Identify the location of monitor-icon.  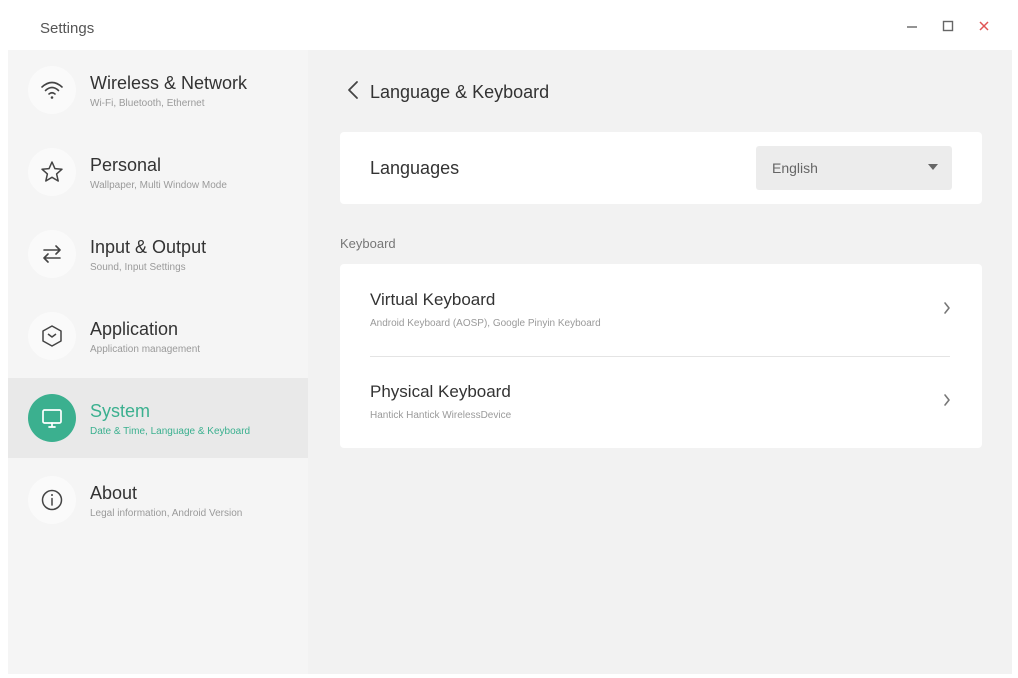
(52, 418).